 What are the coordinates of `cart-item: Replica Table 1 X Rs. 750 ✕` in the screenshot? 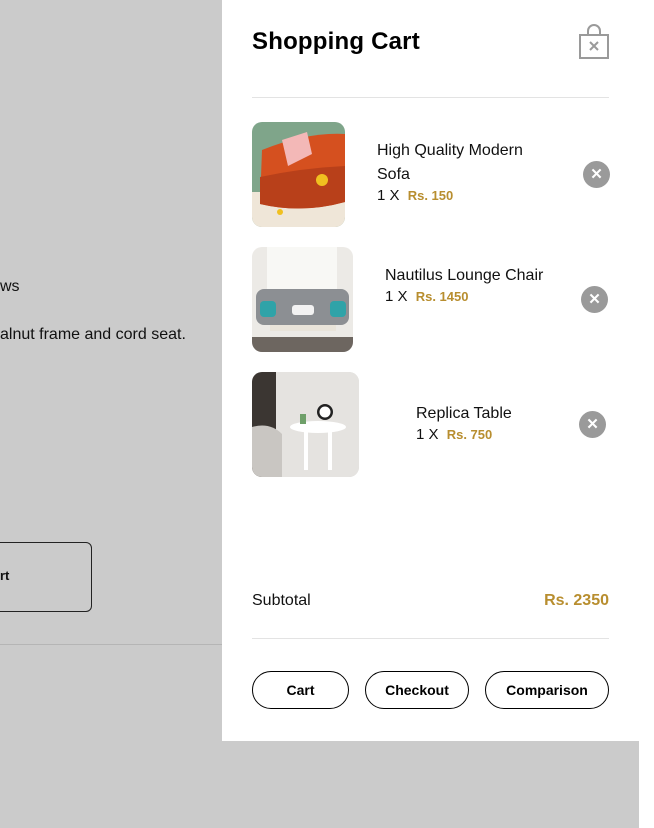 It's located at (432, 424).